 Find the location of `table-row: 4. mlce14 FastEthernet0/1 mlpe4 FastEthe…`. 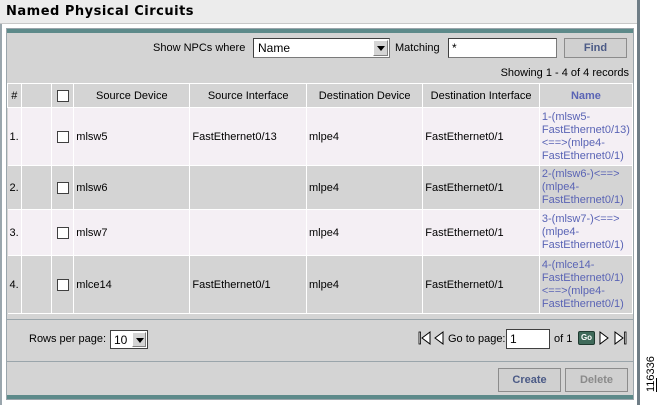

table-row: 4. mlce14 FastEthernet0/1 mlpe4 FastEthe… is located at coordinates (320, 284).